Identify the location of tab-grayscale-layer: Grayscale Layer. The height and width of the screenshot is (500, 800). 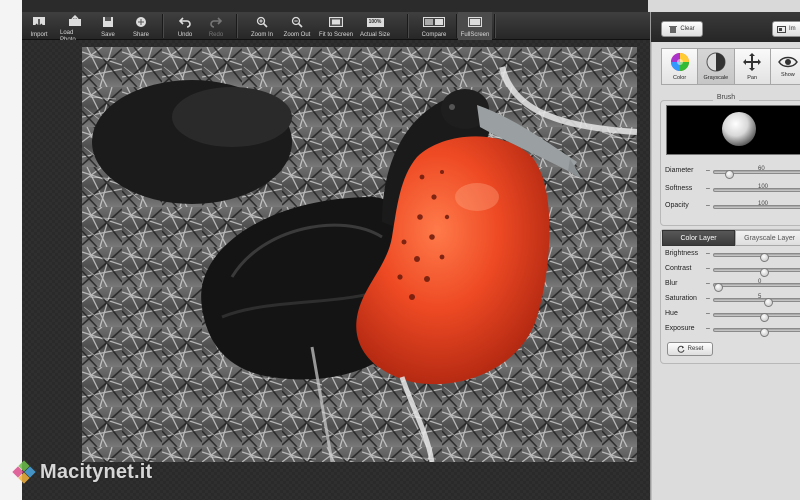
(767, 238).